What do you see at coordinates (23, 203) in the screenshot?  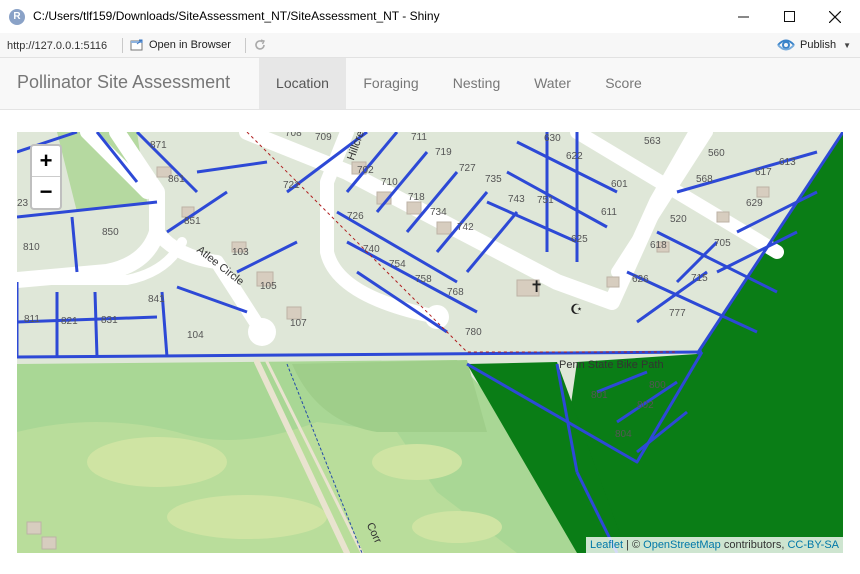 I see `lot-label: 23` at bounding box center [23, 203].